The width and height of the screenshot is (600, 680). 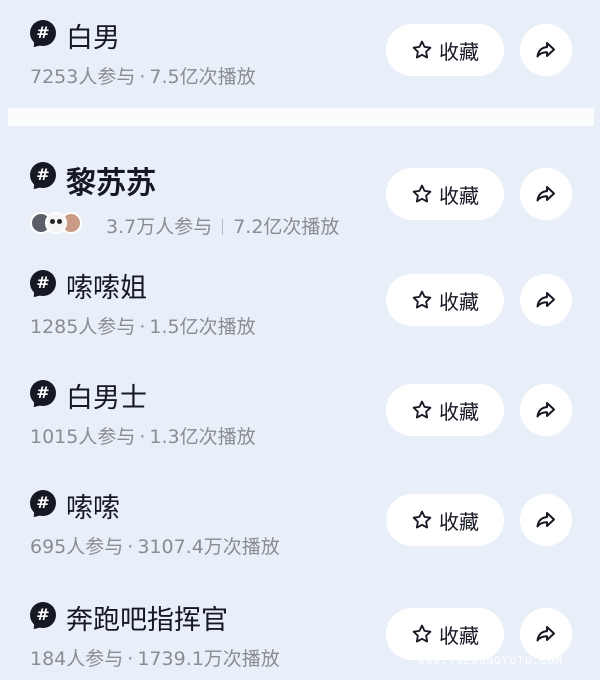 What do you see at coordinates (499, 640) in the screenshot?
I see `watermark: WWW.YUEGONGYUTU.COM` at bounding box center [499, 640].